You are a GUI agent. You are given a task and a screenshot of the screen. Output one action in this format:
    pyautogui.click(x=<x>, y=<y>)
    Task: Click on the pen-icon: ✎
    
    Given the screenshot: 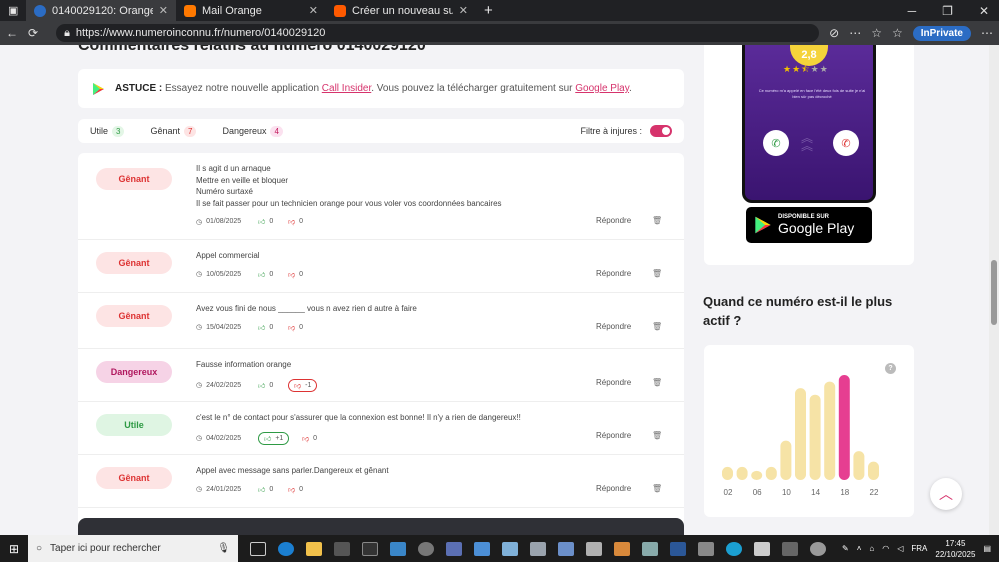 What is the action you would take?
    pyautogui.click(x=845, y=548)
    